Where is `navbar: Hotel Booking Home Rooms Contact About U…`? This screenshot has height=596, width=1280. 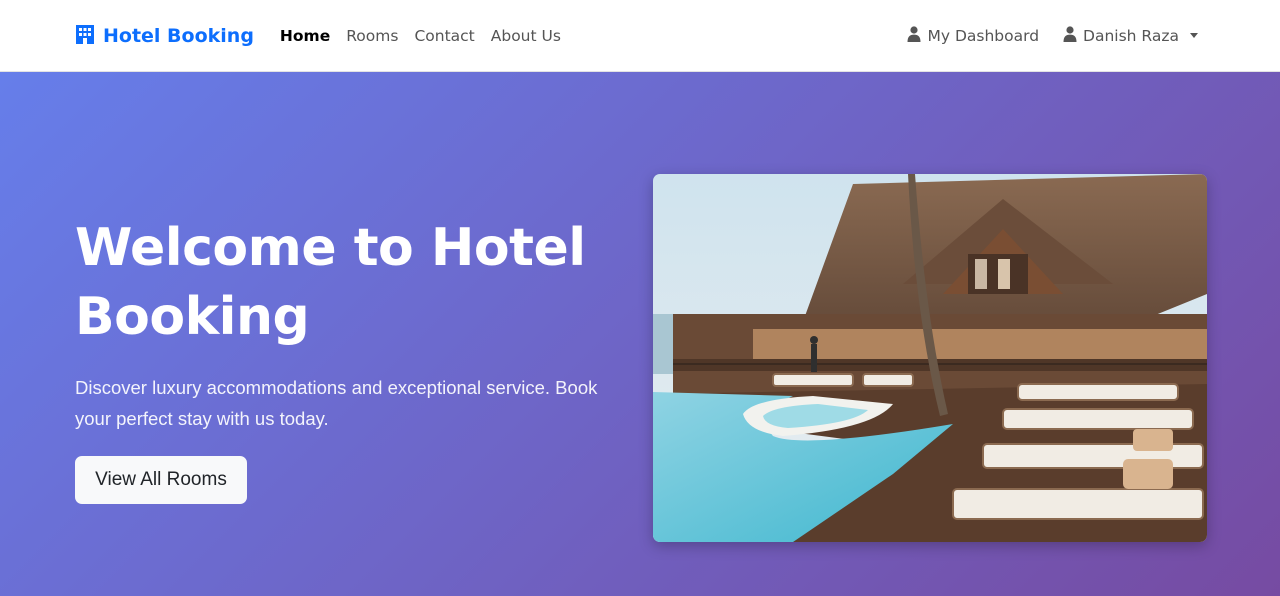
navbar: Hotel Booking Home Rooms Contact About U… is located at coordinates (640, 36).